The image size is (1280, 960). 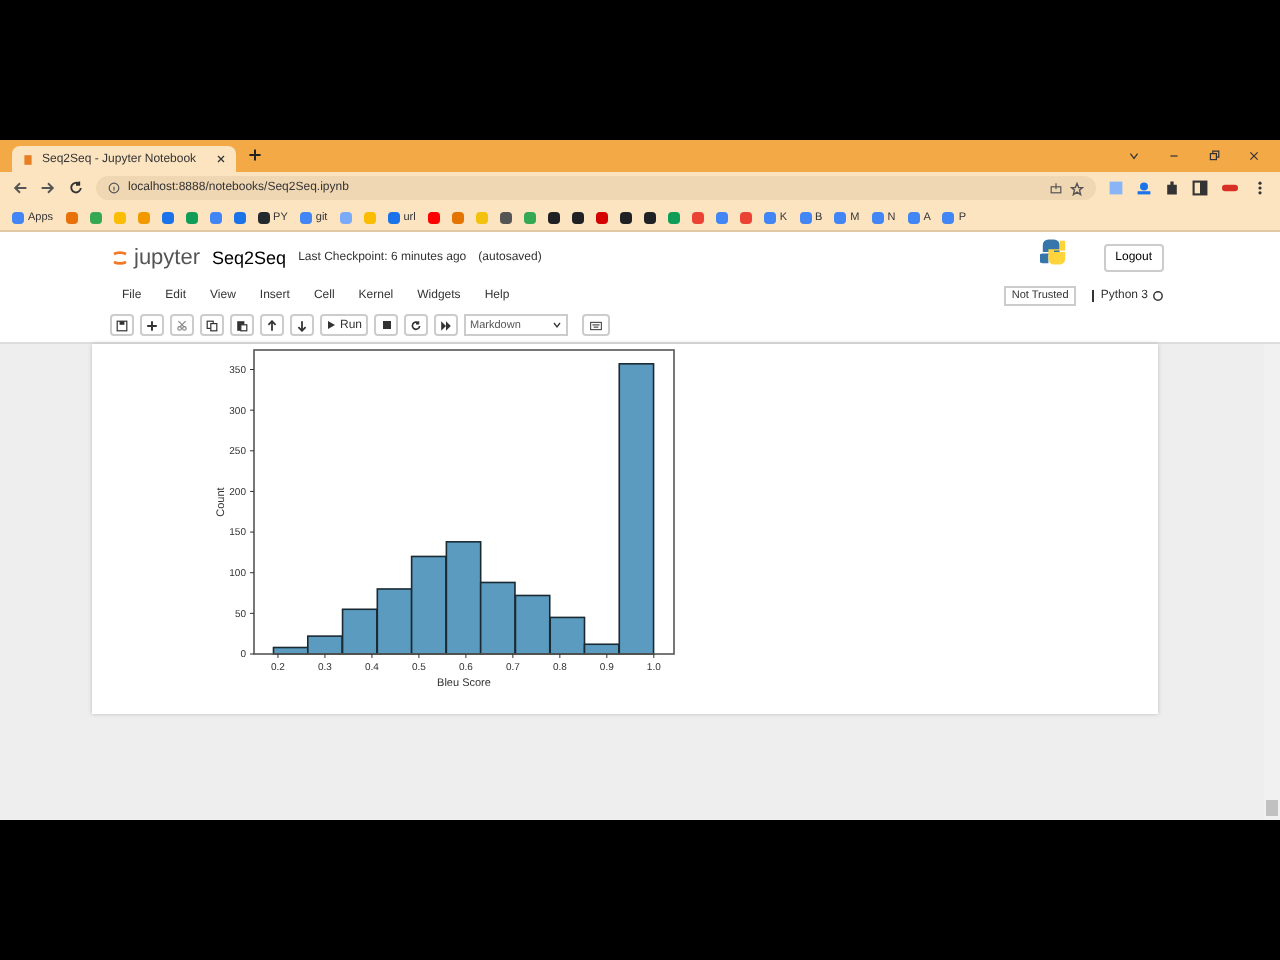 I want to click on info-icon, so click(x=114, y=188).